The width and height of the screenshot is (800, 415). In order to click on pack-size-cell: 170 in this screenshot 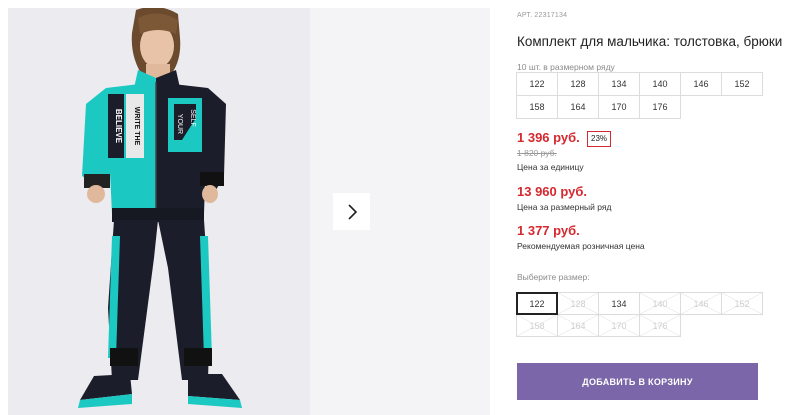, I will do `click(619, 107)`.